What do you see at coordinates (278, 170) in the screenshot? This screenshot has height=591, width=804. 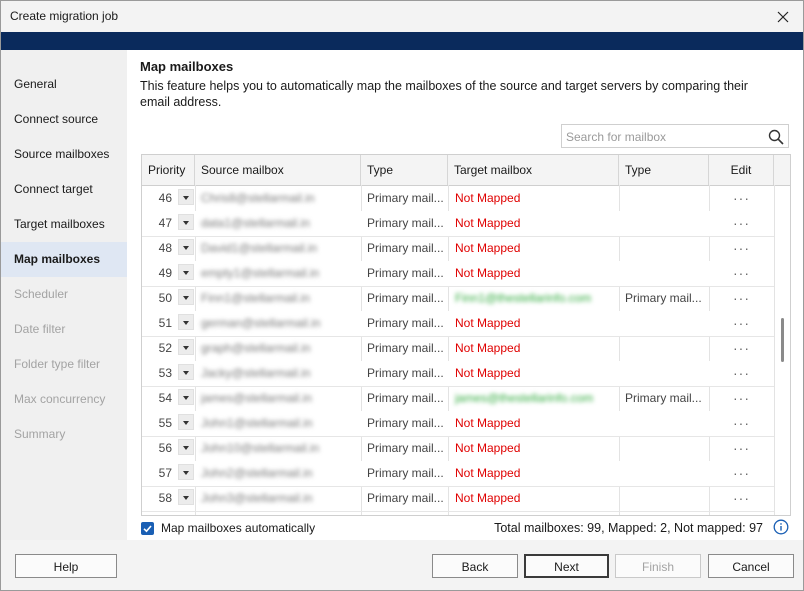 I see `column-header-source-mailbox: Source mailbox` at bounding box center [278, 170].